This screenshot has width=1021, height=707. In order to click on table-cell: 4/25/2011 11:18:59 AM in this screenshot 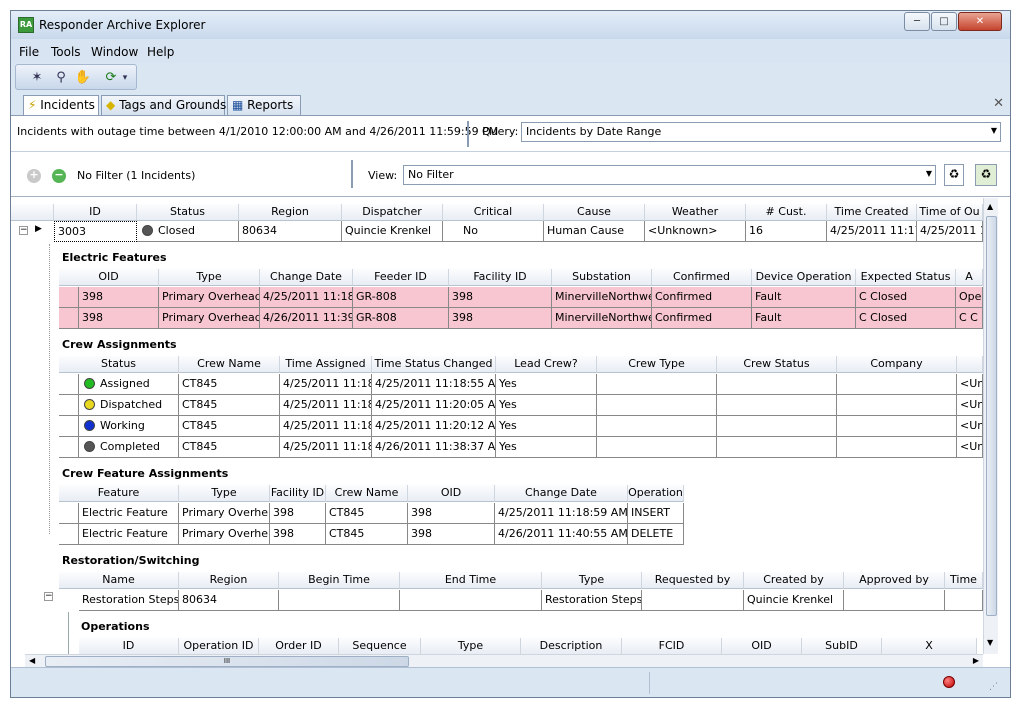, I will do `click(561, 513)`.